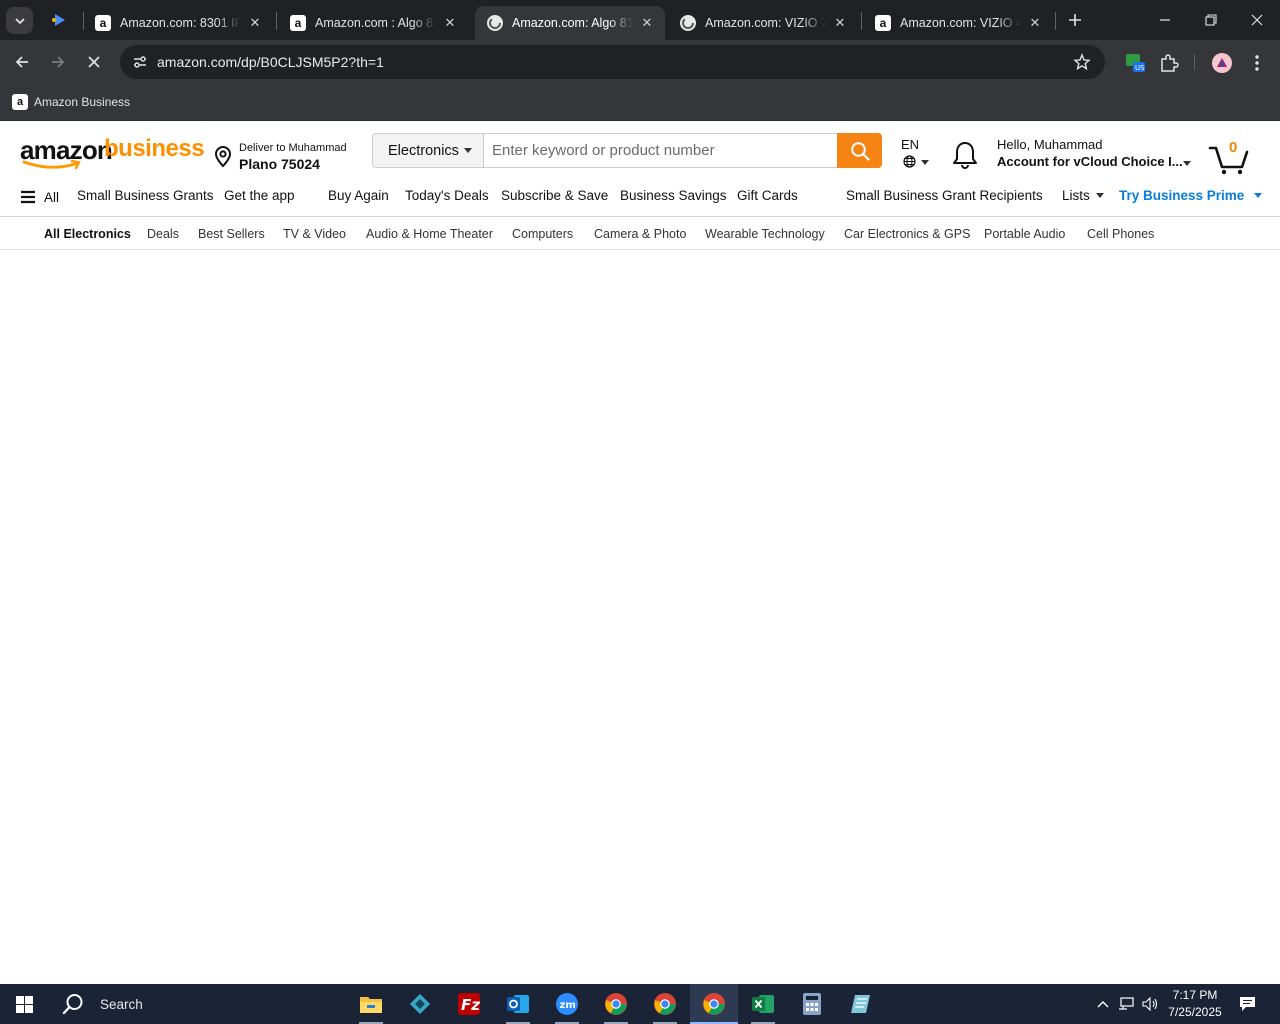 The image size is (1280, 1024). What do you see at coordinates (58, 62) in the screenshot?
I see `forward-button` at bounding box center [58, 62].